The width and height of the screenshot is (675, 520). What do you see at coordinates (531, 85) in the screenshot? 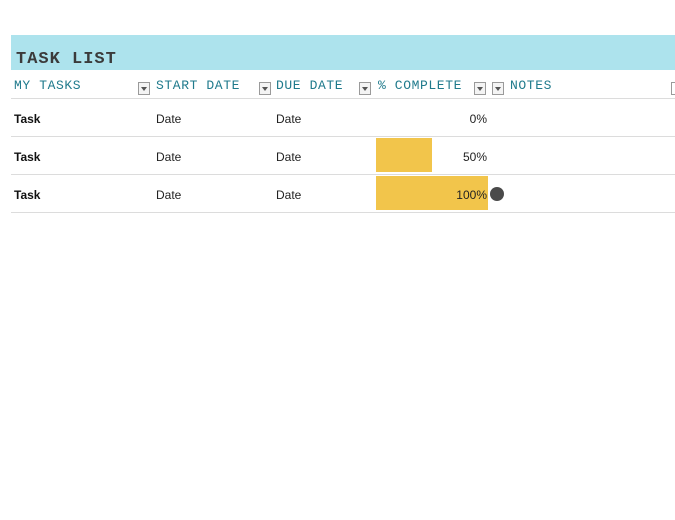
I see `header-notes: NOTES` at bounding box center [531, 85].